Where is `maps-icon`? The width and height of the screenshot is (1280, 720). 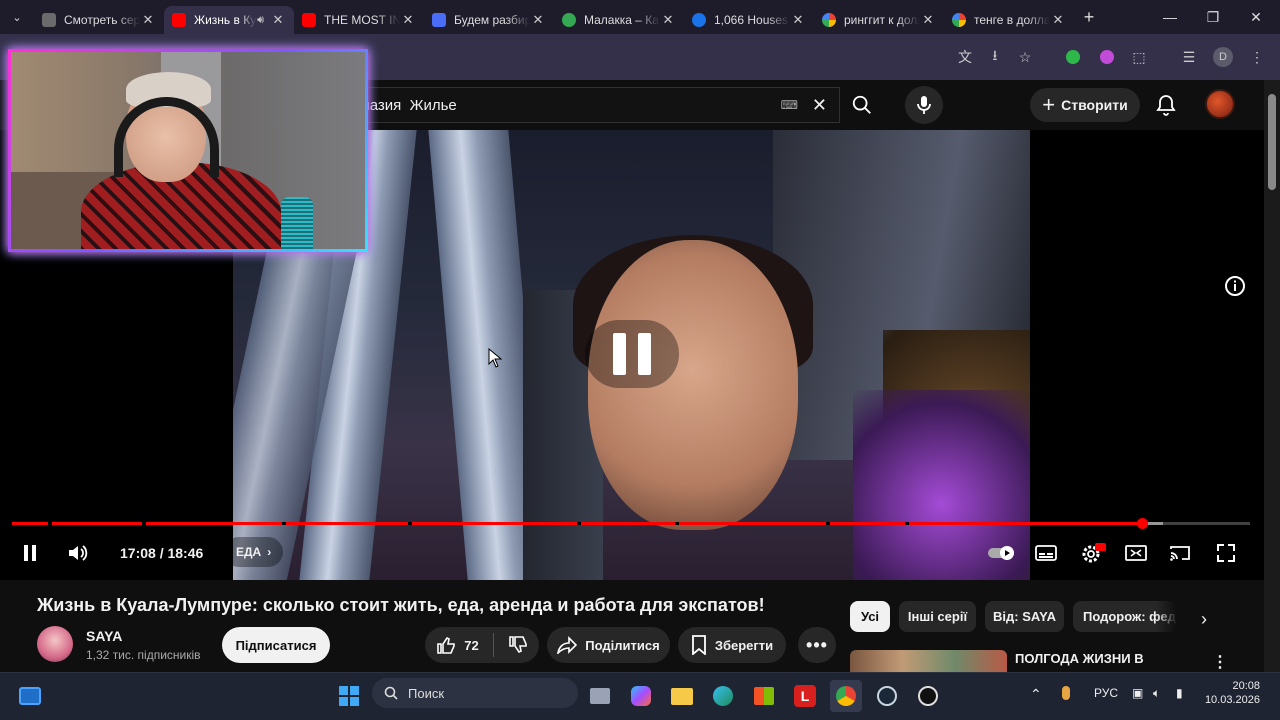 maps-icon is located at coordinates (569, 20).